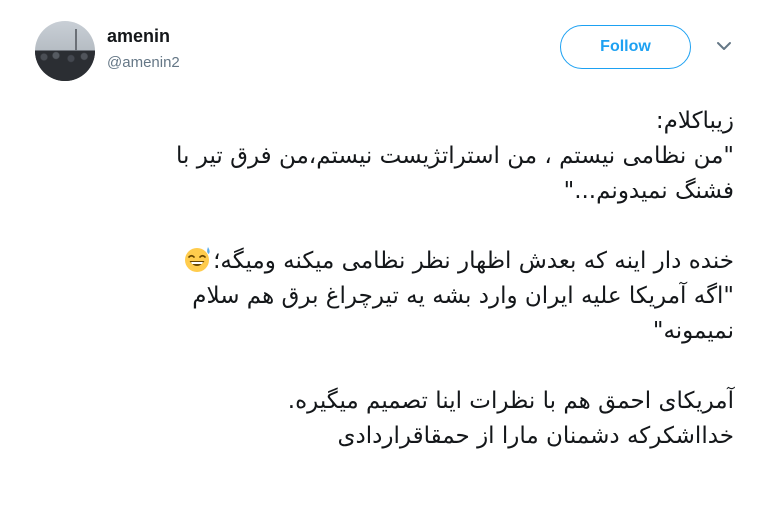 The height and width of the screenshot is (507, 766). I want to click on user-handle: @amenin2, so click(143, 62).